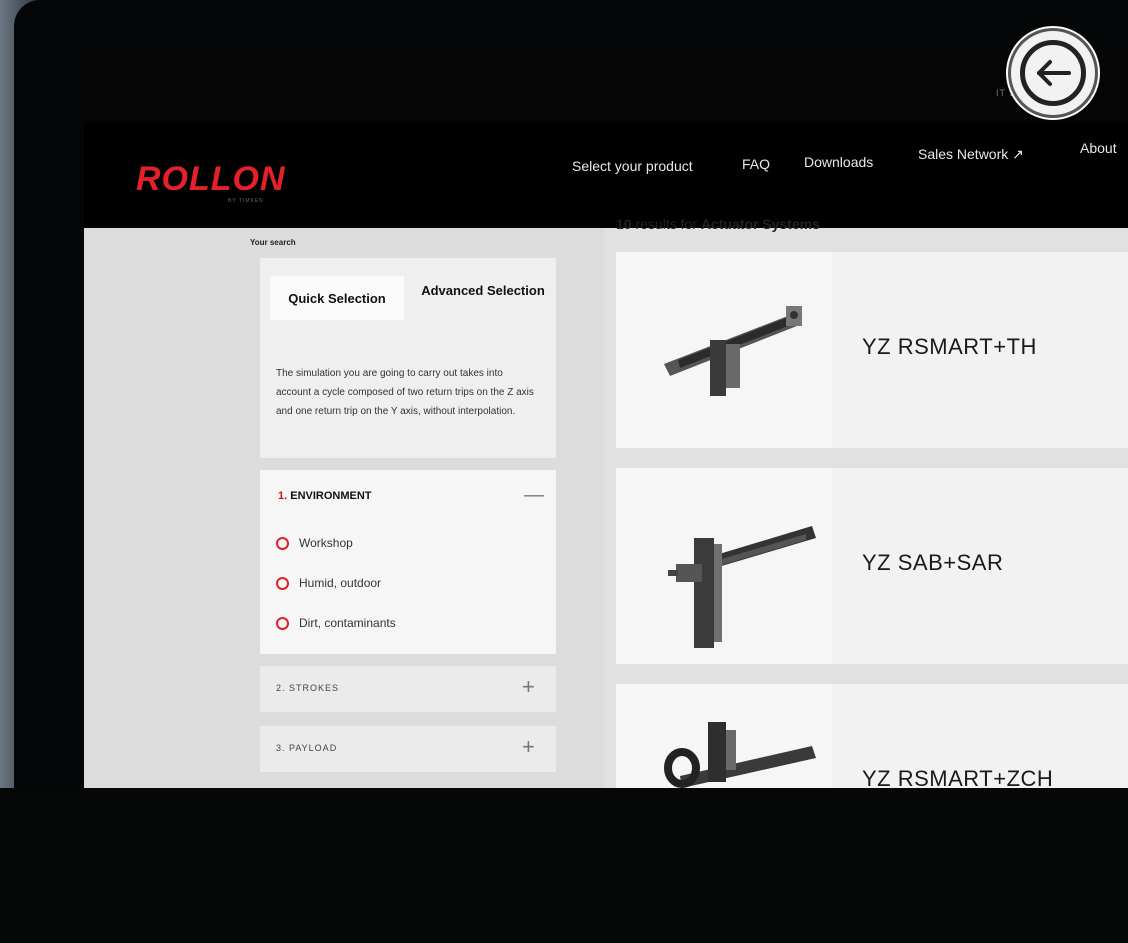 Image resolution: width=1128 pixels, height=943 pixels. What do you see at coordinates (408, 749) in the screenshot?
I see `accordion-payload: 3. PAYLOAD +` at bounding box center [408, 749].